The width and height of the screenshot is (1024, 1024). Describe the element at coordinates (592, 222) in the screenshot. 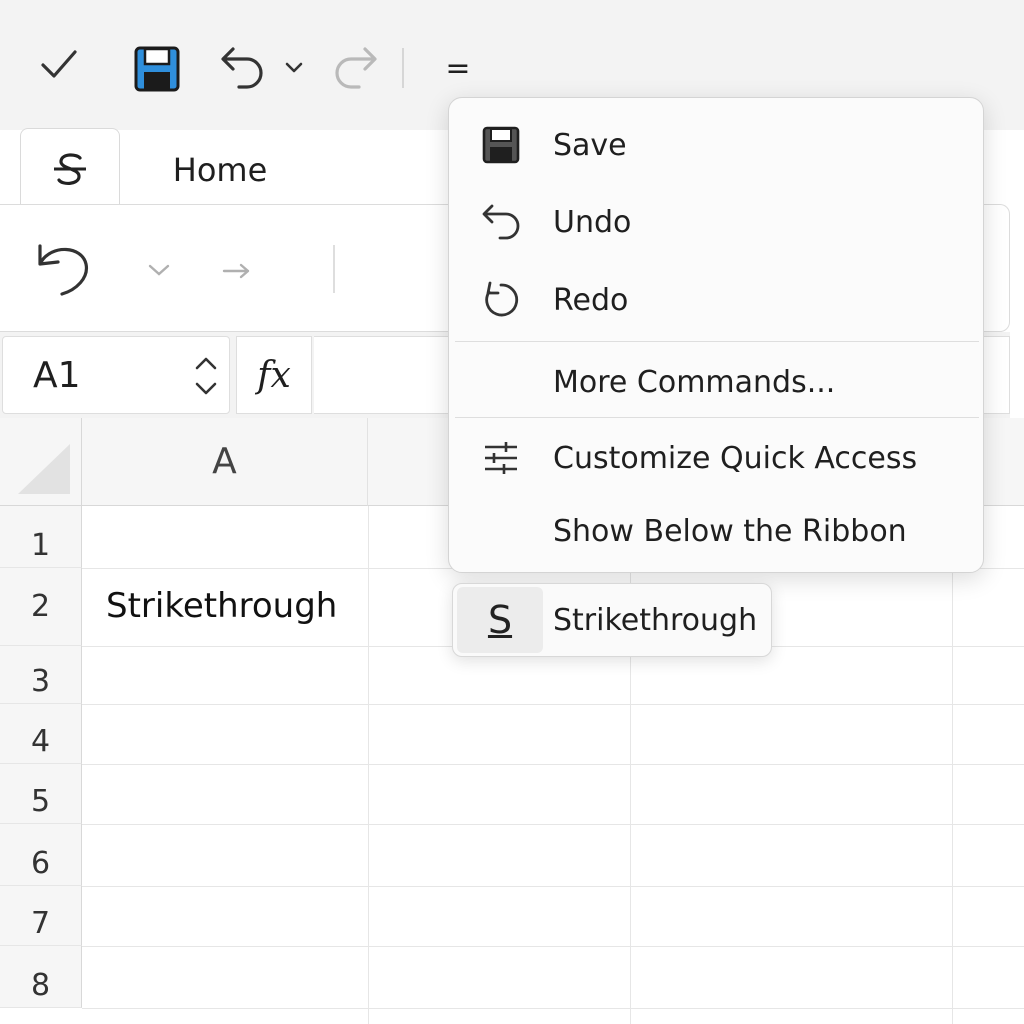

I see `menu-item-label: Undo` at that location.